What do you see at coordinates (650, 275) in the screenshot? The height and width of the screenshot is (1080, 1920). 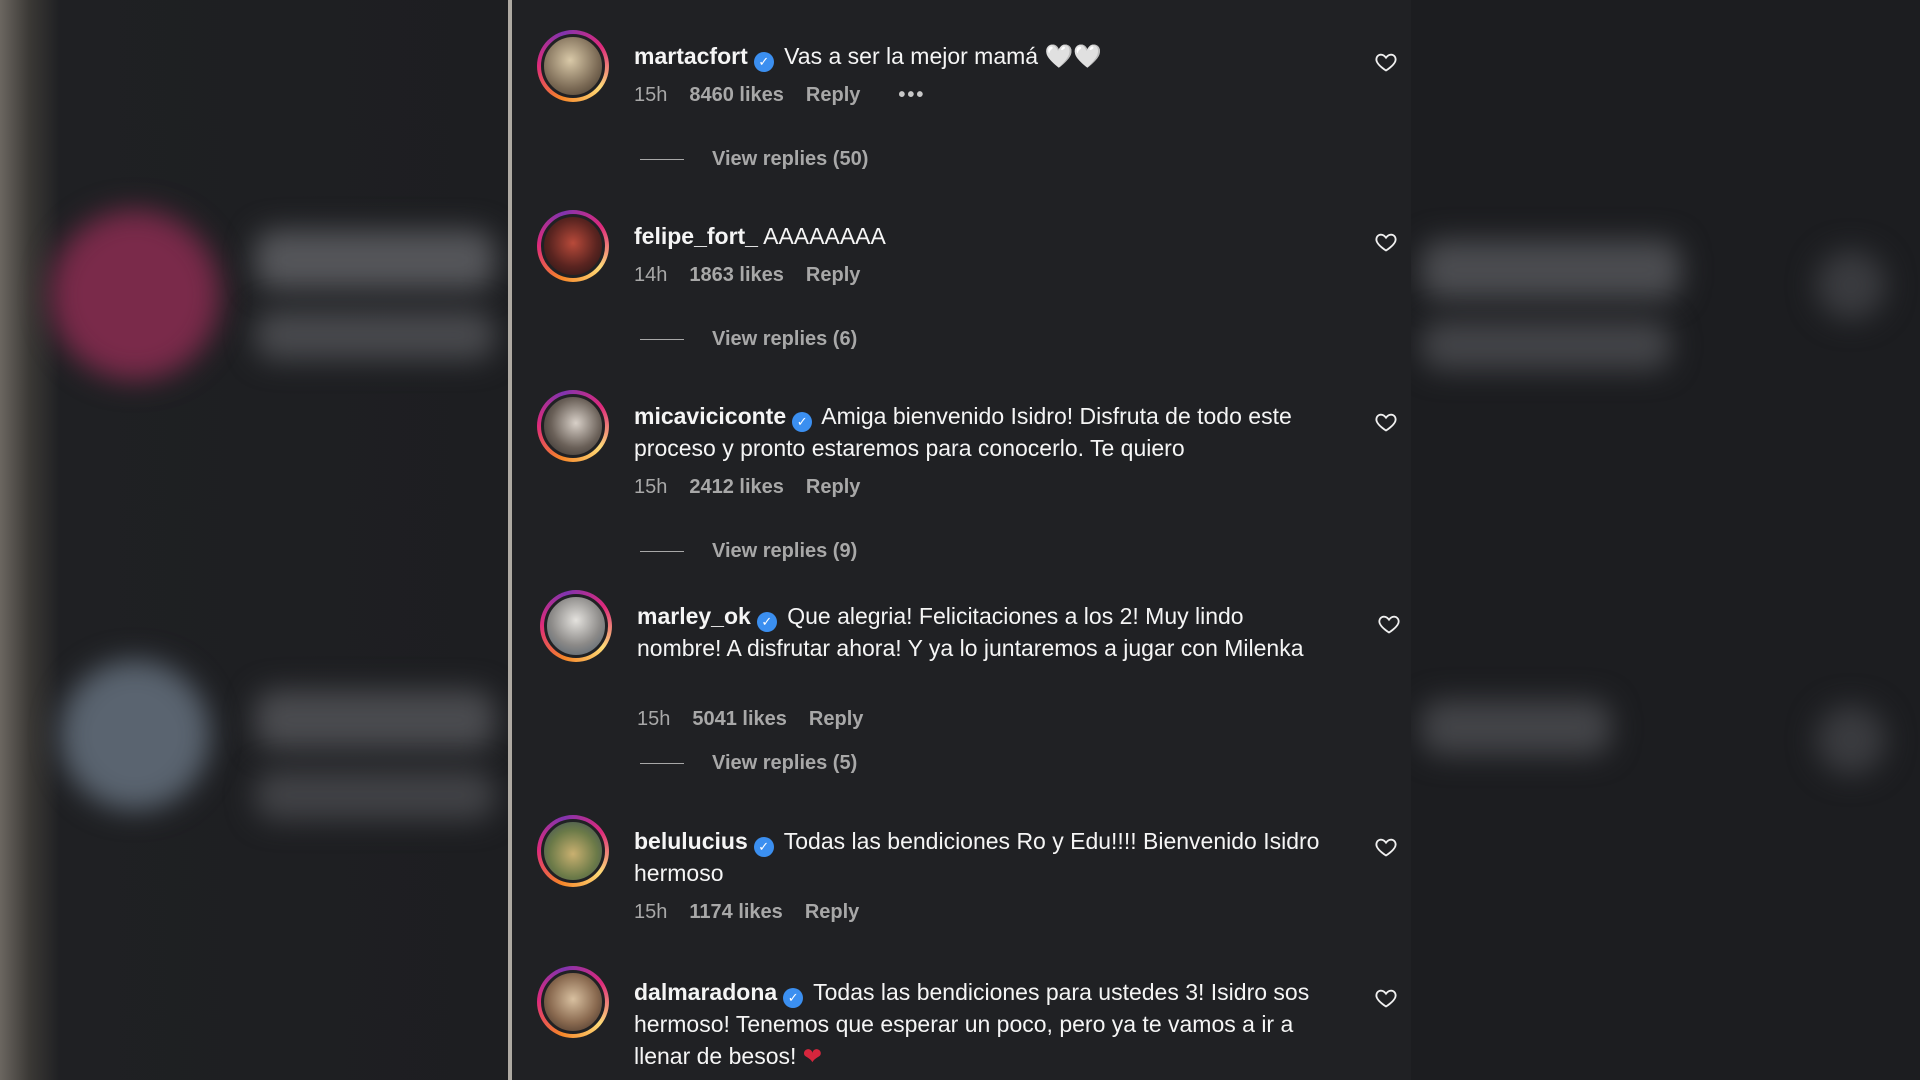 I see `comment-time: 14h` at bounding box center [650, 275].